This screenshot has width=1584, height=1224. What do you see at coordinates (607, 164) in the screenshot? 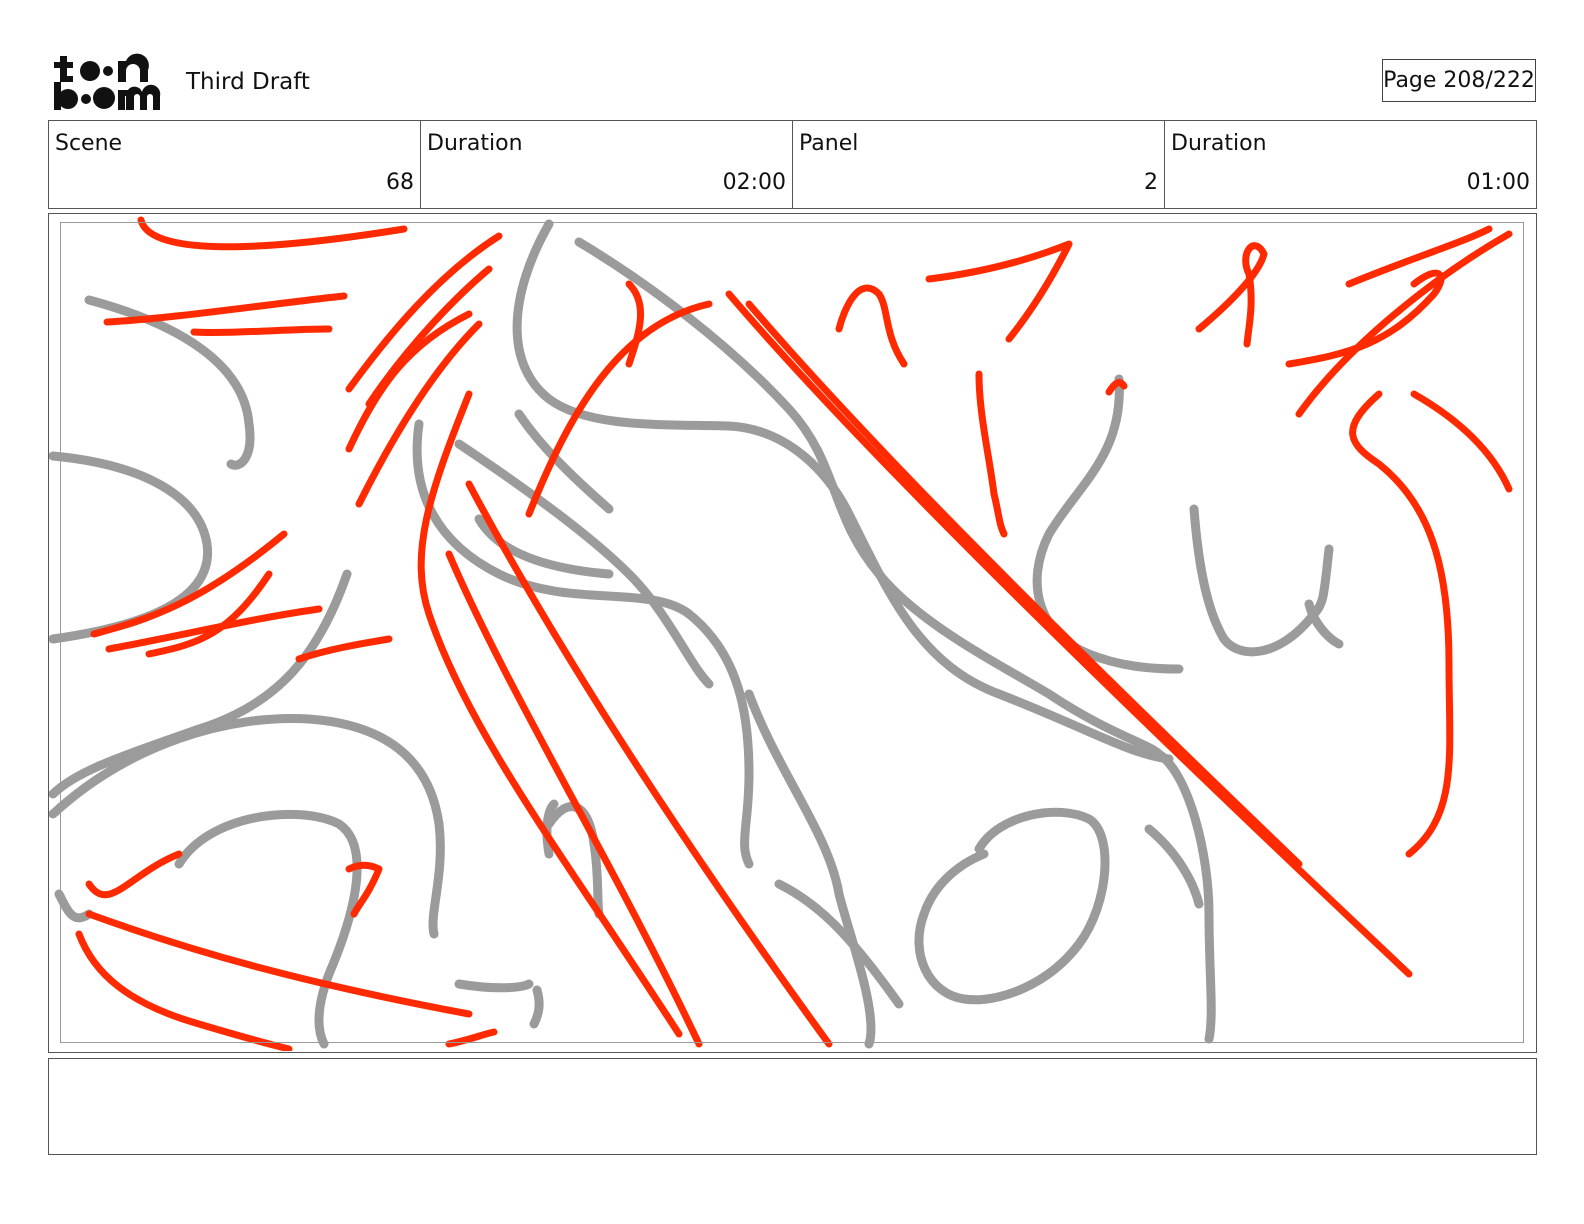
I see `scene-duration-cell: Duration 02:00` at bounding box center [607, 164].